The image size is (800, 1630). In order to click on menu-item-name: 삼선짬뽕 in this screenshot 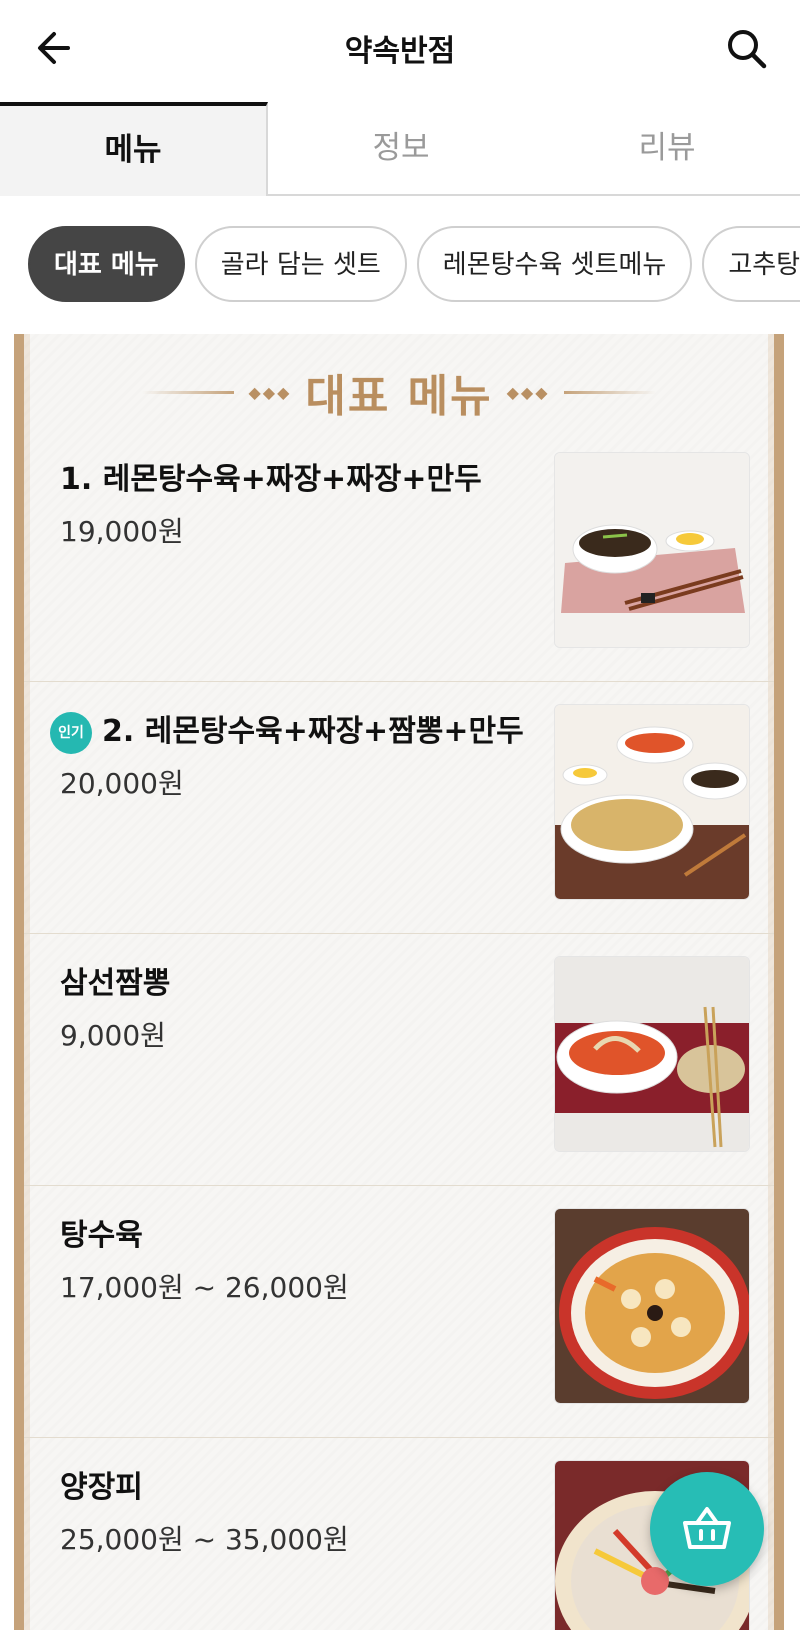, I will do `click(115, 983)`.